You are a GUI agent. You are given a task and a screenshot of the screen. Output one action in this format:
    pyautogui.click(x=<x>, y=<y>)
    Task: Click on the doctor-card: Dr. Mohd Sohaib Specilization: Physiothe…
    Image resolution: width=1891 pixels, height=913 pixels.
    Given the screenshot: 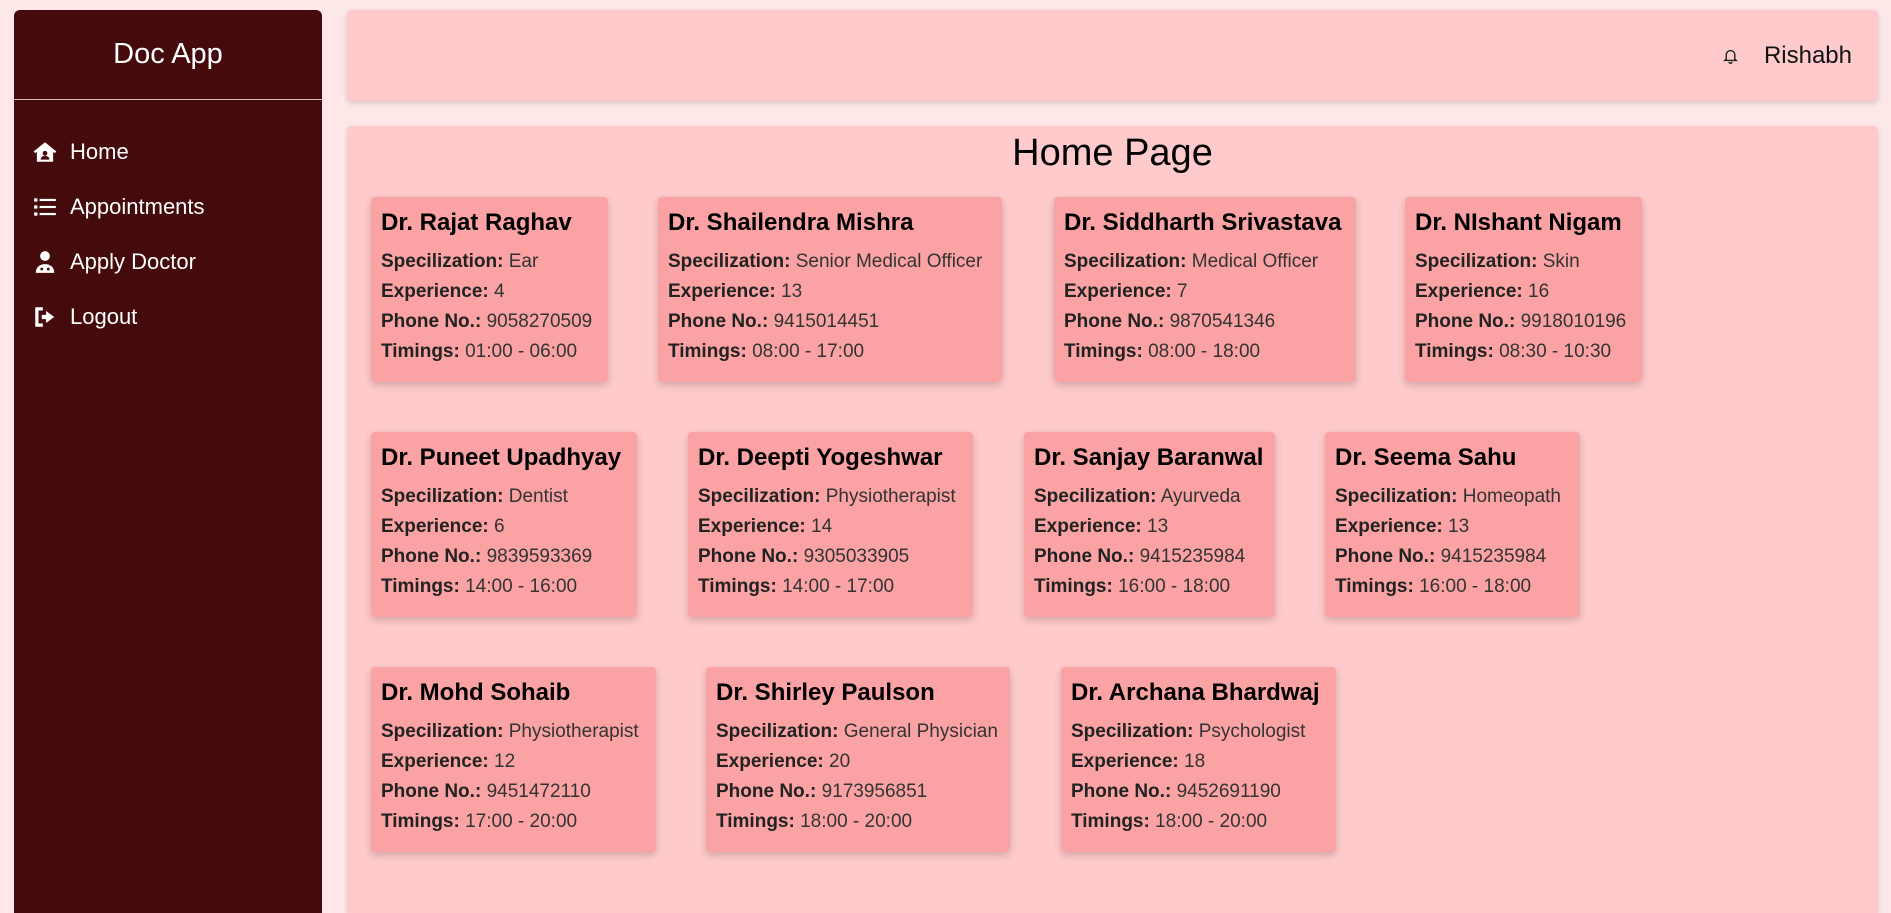 What is the action you would take?
    pyautogui.click(x=513, y=759)
    